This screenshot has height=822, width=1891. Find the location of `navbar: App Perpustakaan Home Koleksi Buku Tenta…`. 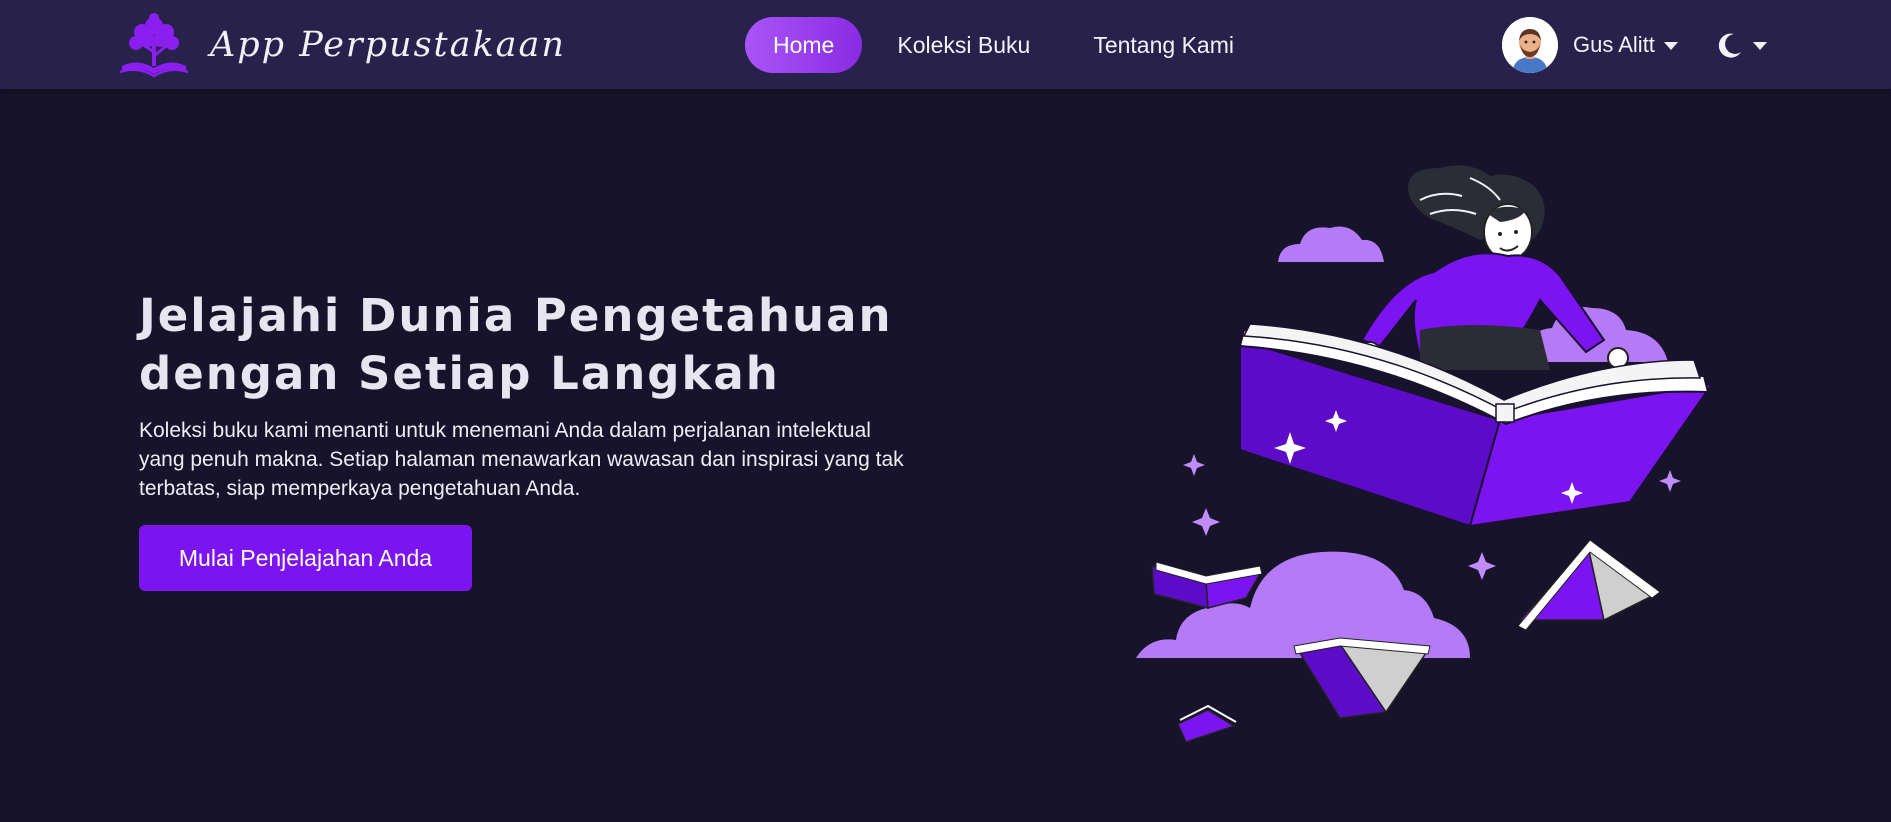

navbar: App Perpustakaan Home Koleksi Buku Tenta… is located at coordinates (945, 44).